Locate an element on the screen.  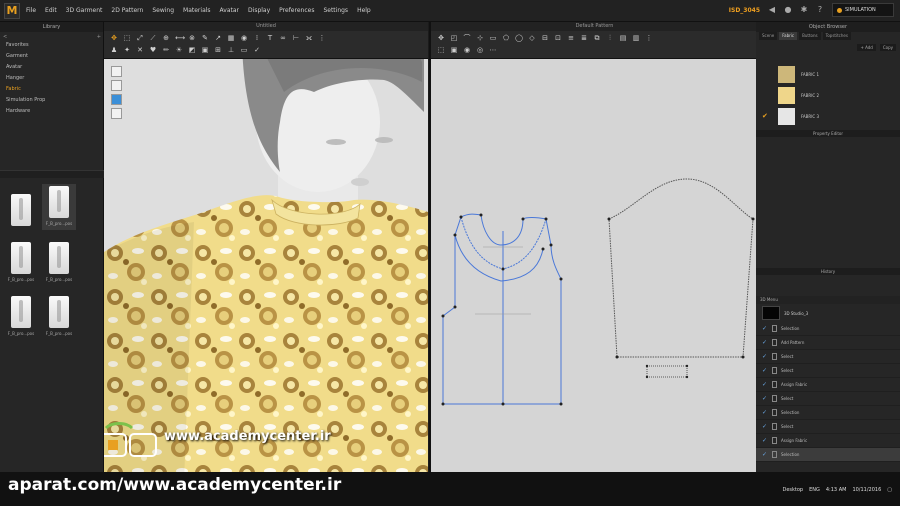
stitch-icon: ⫶ is located at coordinates (610, 38).